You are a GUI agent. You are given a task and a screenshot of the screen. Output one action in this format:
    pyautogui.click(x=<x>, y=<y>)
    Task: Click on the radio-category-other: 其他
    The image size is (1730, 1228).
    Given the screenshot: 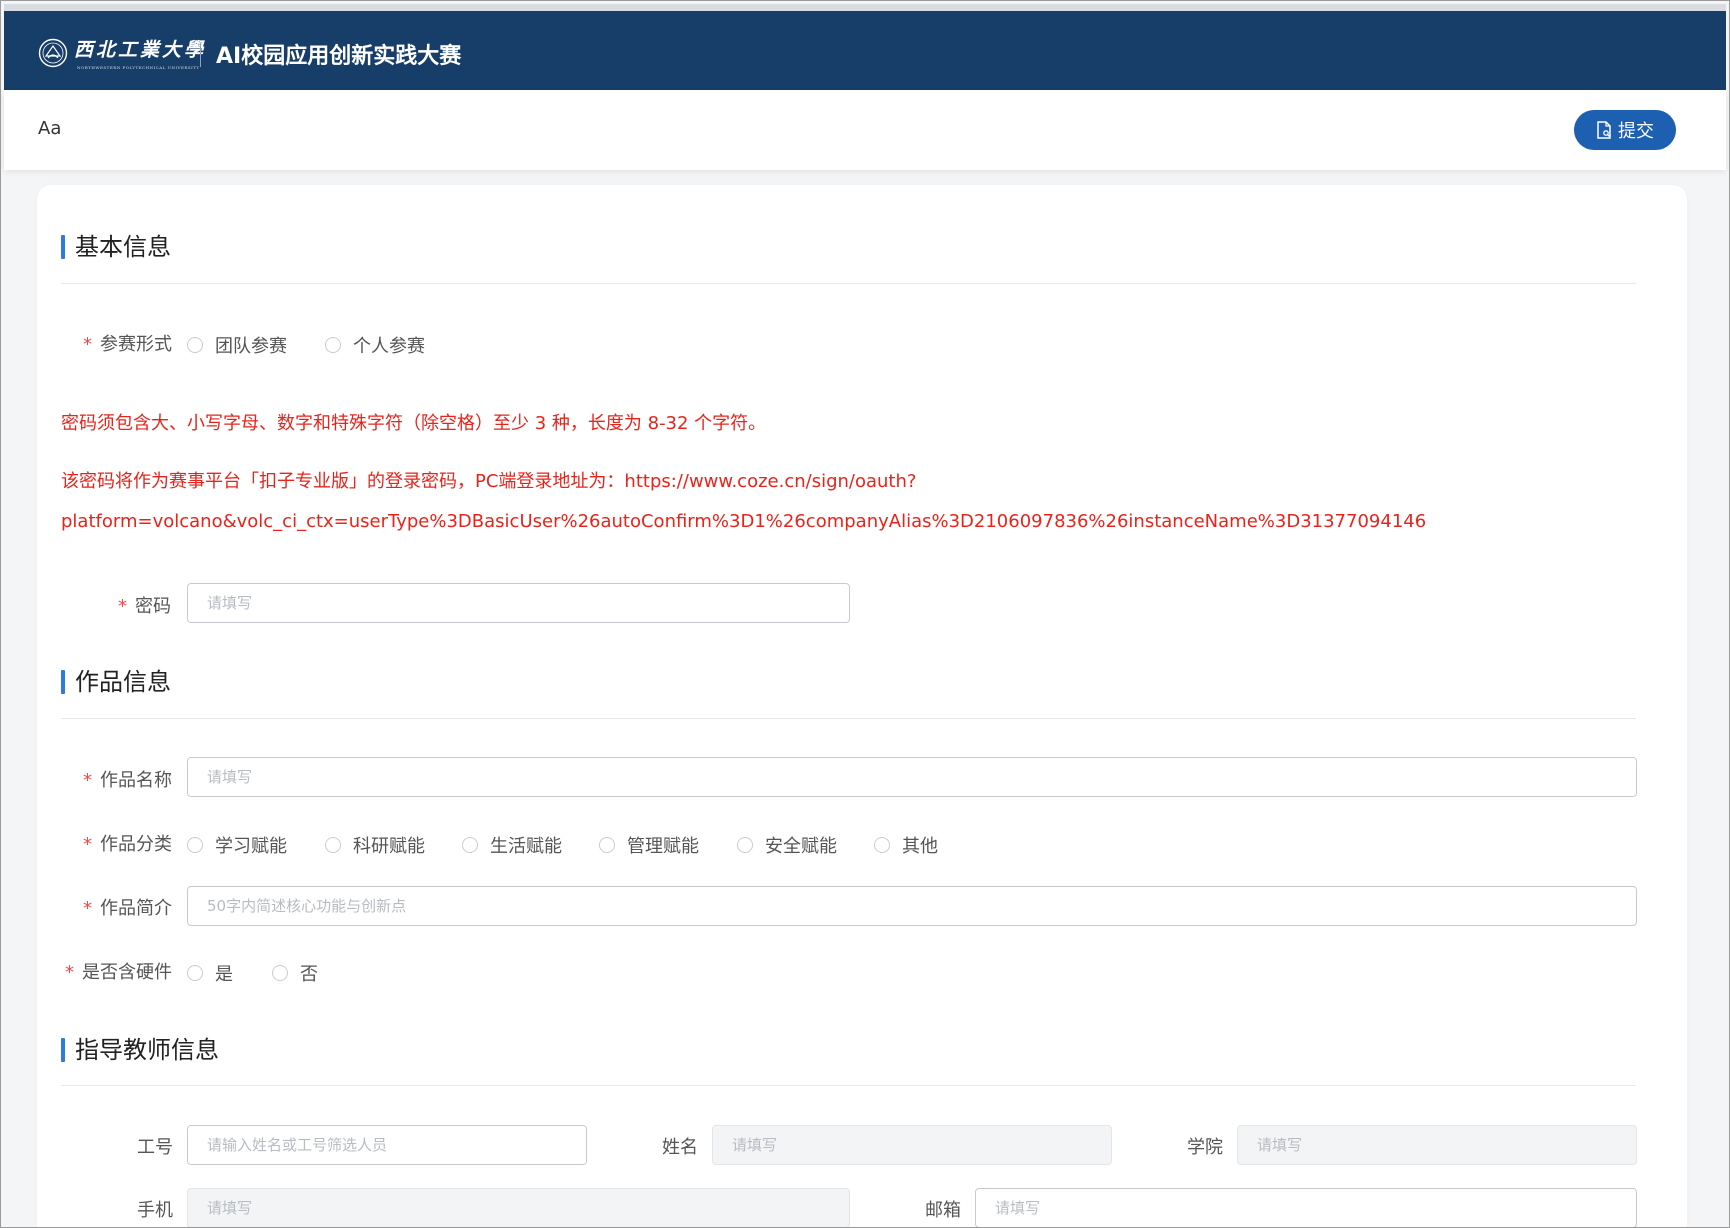 What is the action you would take?
    pyautogui.click(x=906, y=845)
    